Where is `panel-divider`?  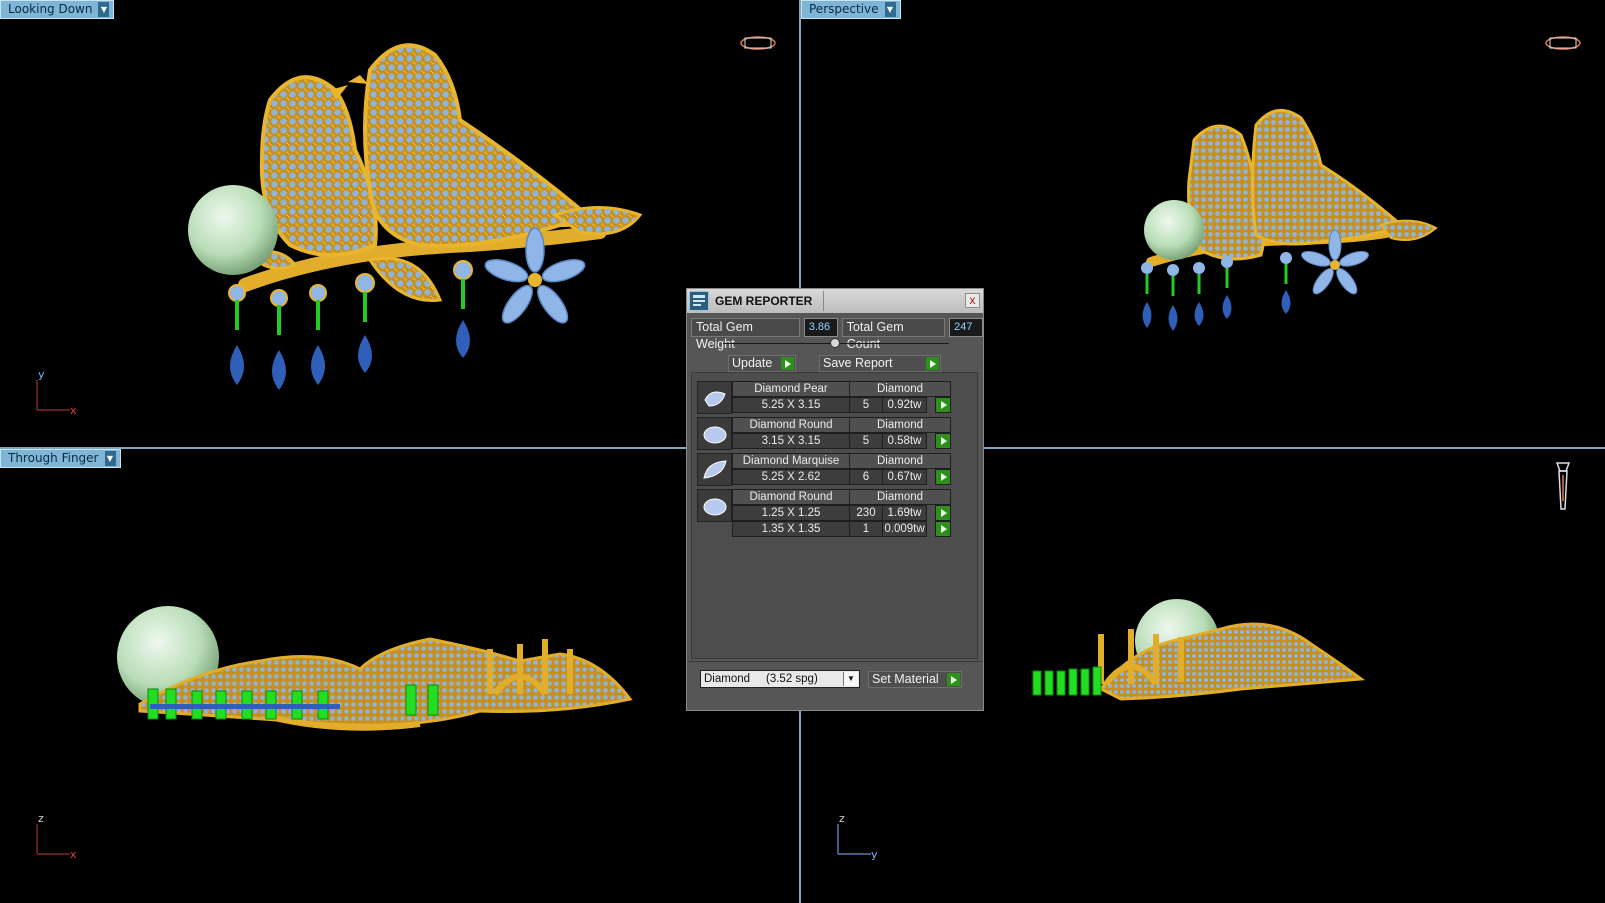
panel-divider is located at coordinates (835, 661).